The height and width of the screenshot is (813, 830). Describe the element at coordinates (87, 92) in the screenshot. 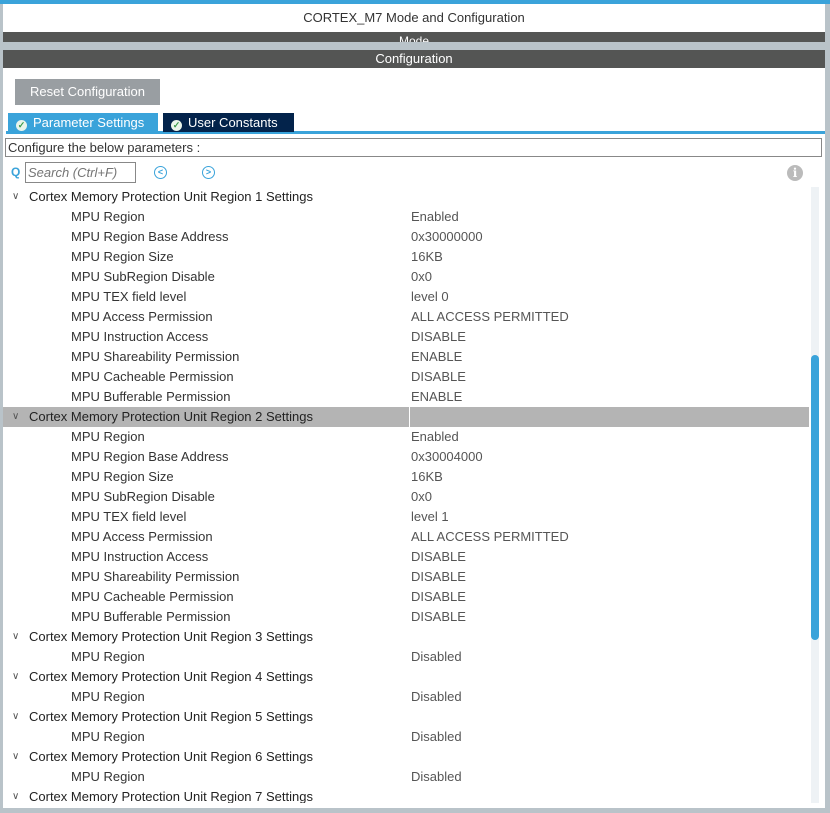

I see `reset-configuration-button: Reset Configuration` at that location.